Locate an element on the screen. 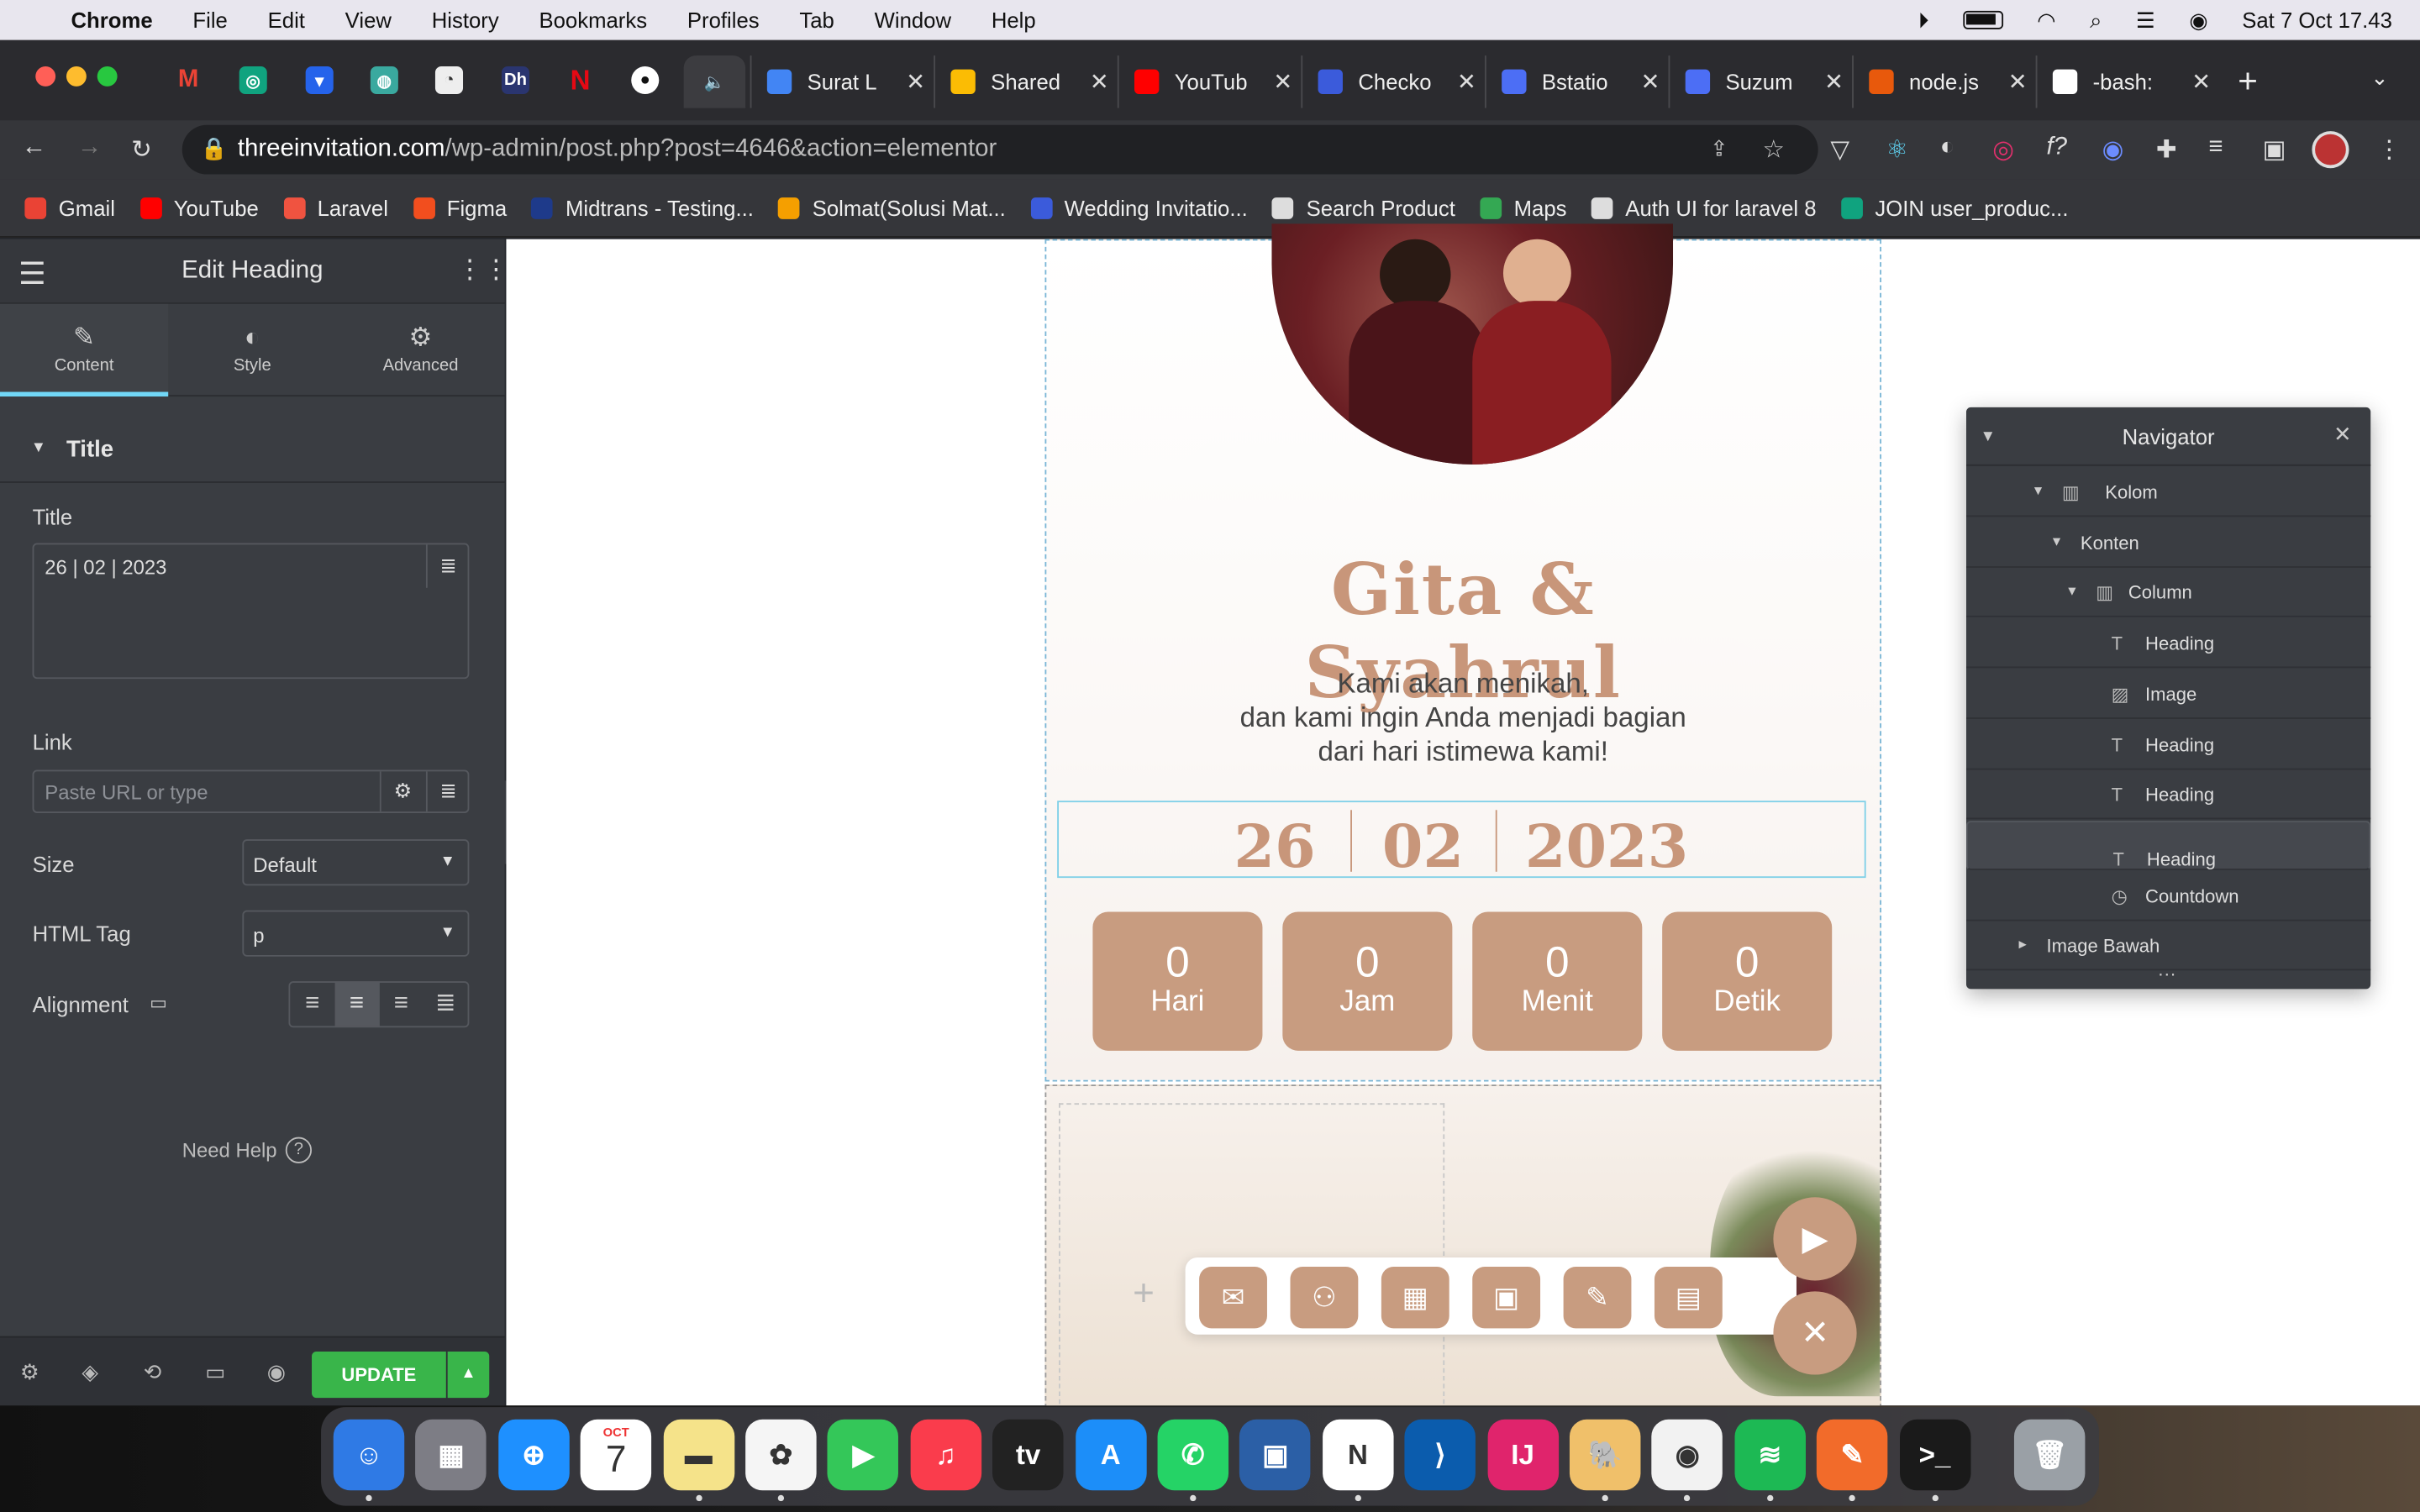 This screenshot has width=2420, height=1512. window-zoom-button is located at coordinates (107, 76).